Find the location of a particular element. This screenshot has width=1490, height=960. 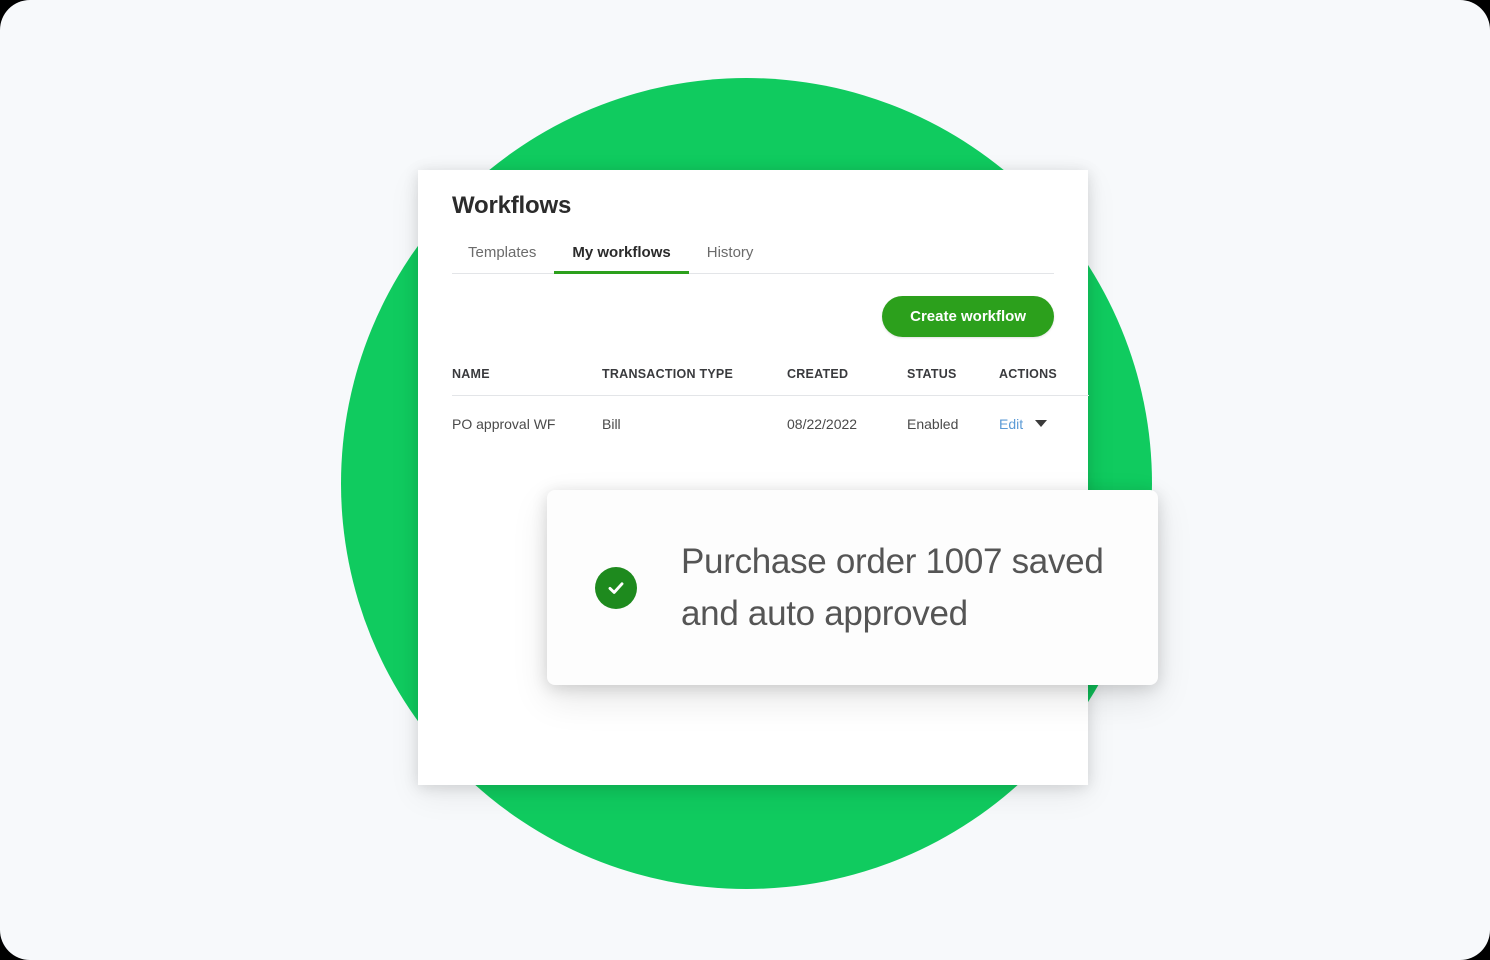

action-bar: Create workflow is located at coordinates (753, 316).